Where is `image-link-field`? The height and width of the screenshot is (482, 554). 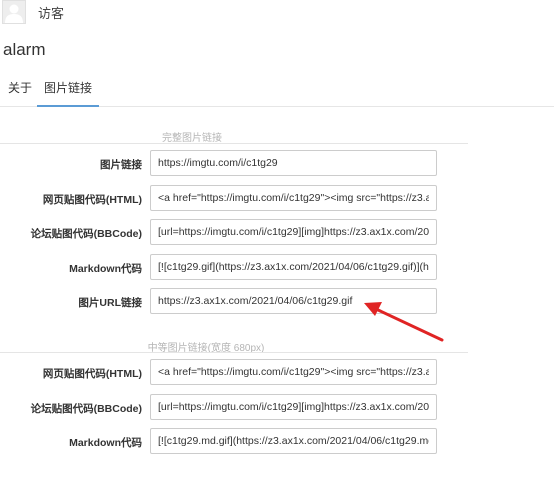
image-link-field is located at coordinates (293, 163).